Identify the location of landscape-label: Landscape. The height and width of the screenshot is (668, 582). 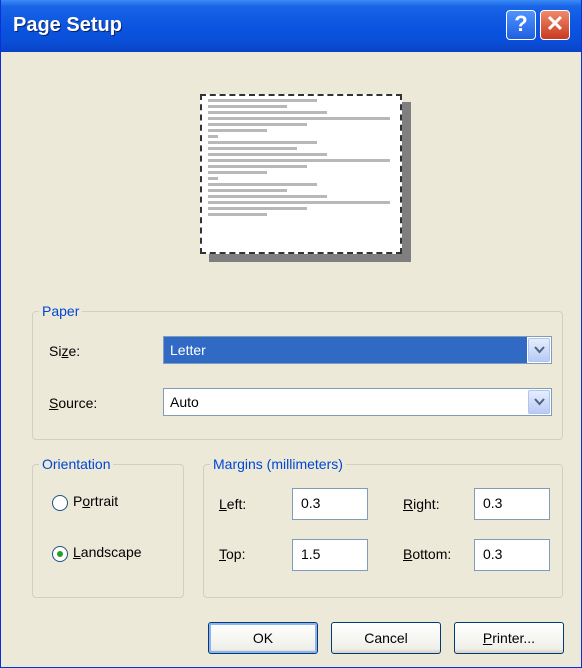
(107, 552).